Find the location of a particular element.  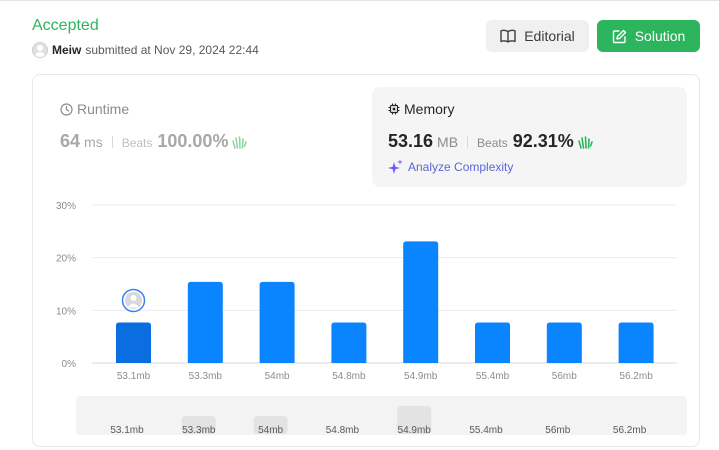

runtime-separator is located at coordinates (112, 141).